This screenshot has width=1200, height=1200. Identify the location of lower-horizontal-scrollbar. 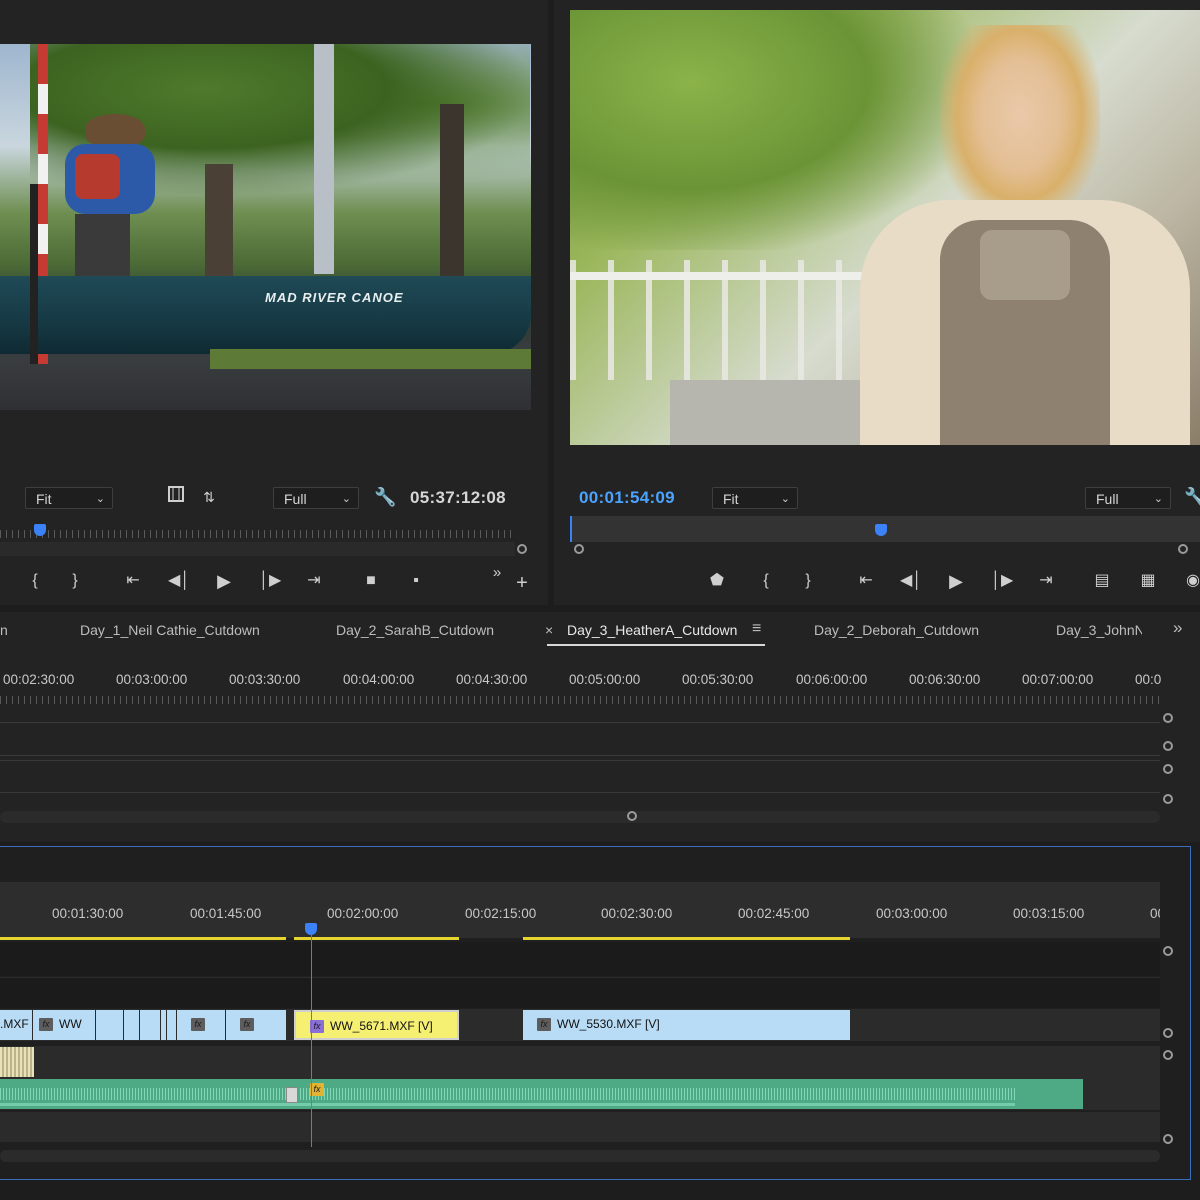
(580, 1156).